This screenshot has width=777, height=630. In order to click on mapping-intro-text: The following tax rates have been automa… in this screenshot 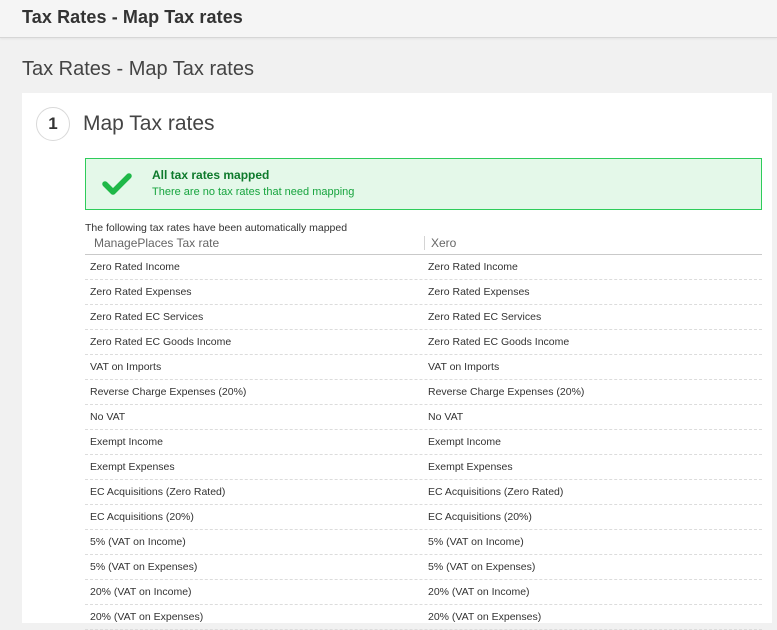, I will do `click(216, 228)`.